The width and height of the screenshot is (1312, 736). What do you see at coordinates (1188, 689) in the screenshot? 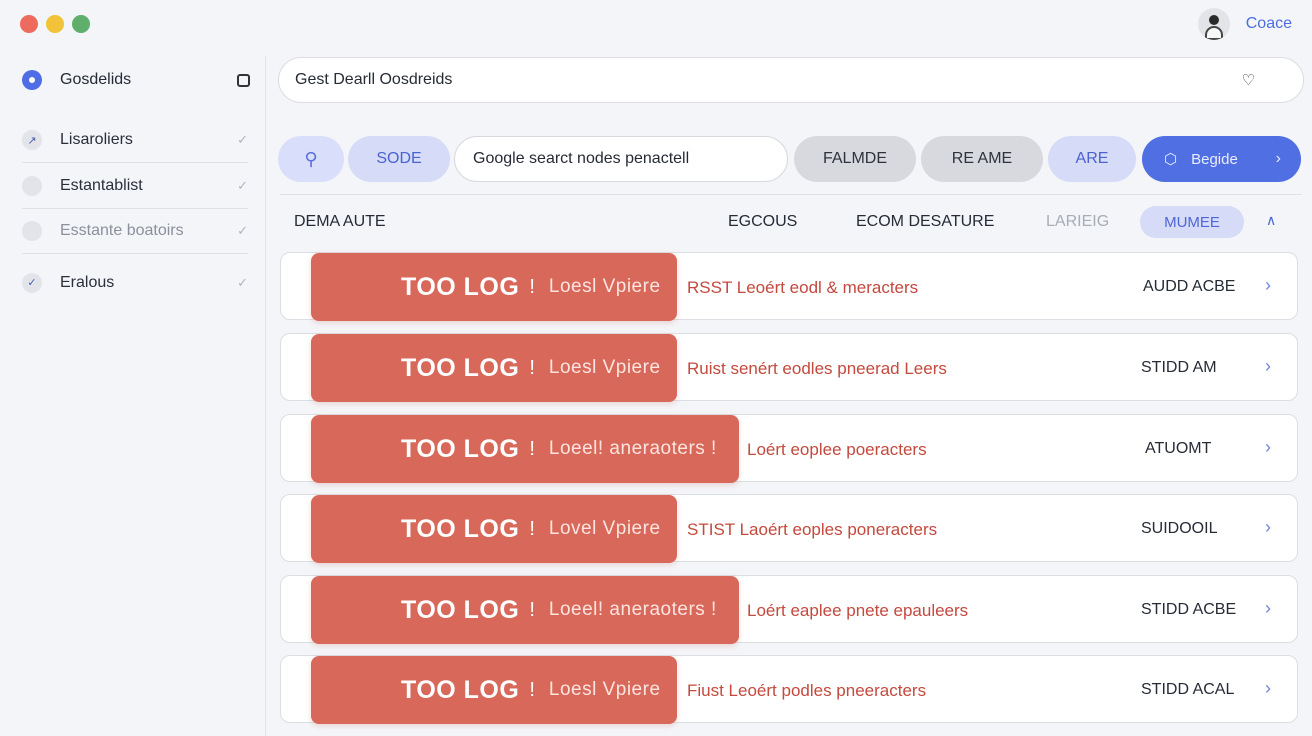
I see `row-status: STIDD ACAL` at bounding box center [1188, 689].